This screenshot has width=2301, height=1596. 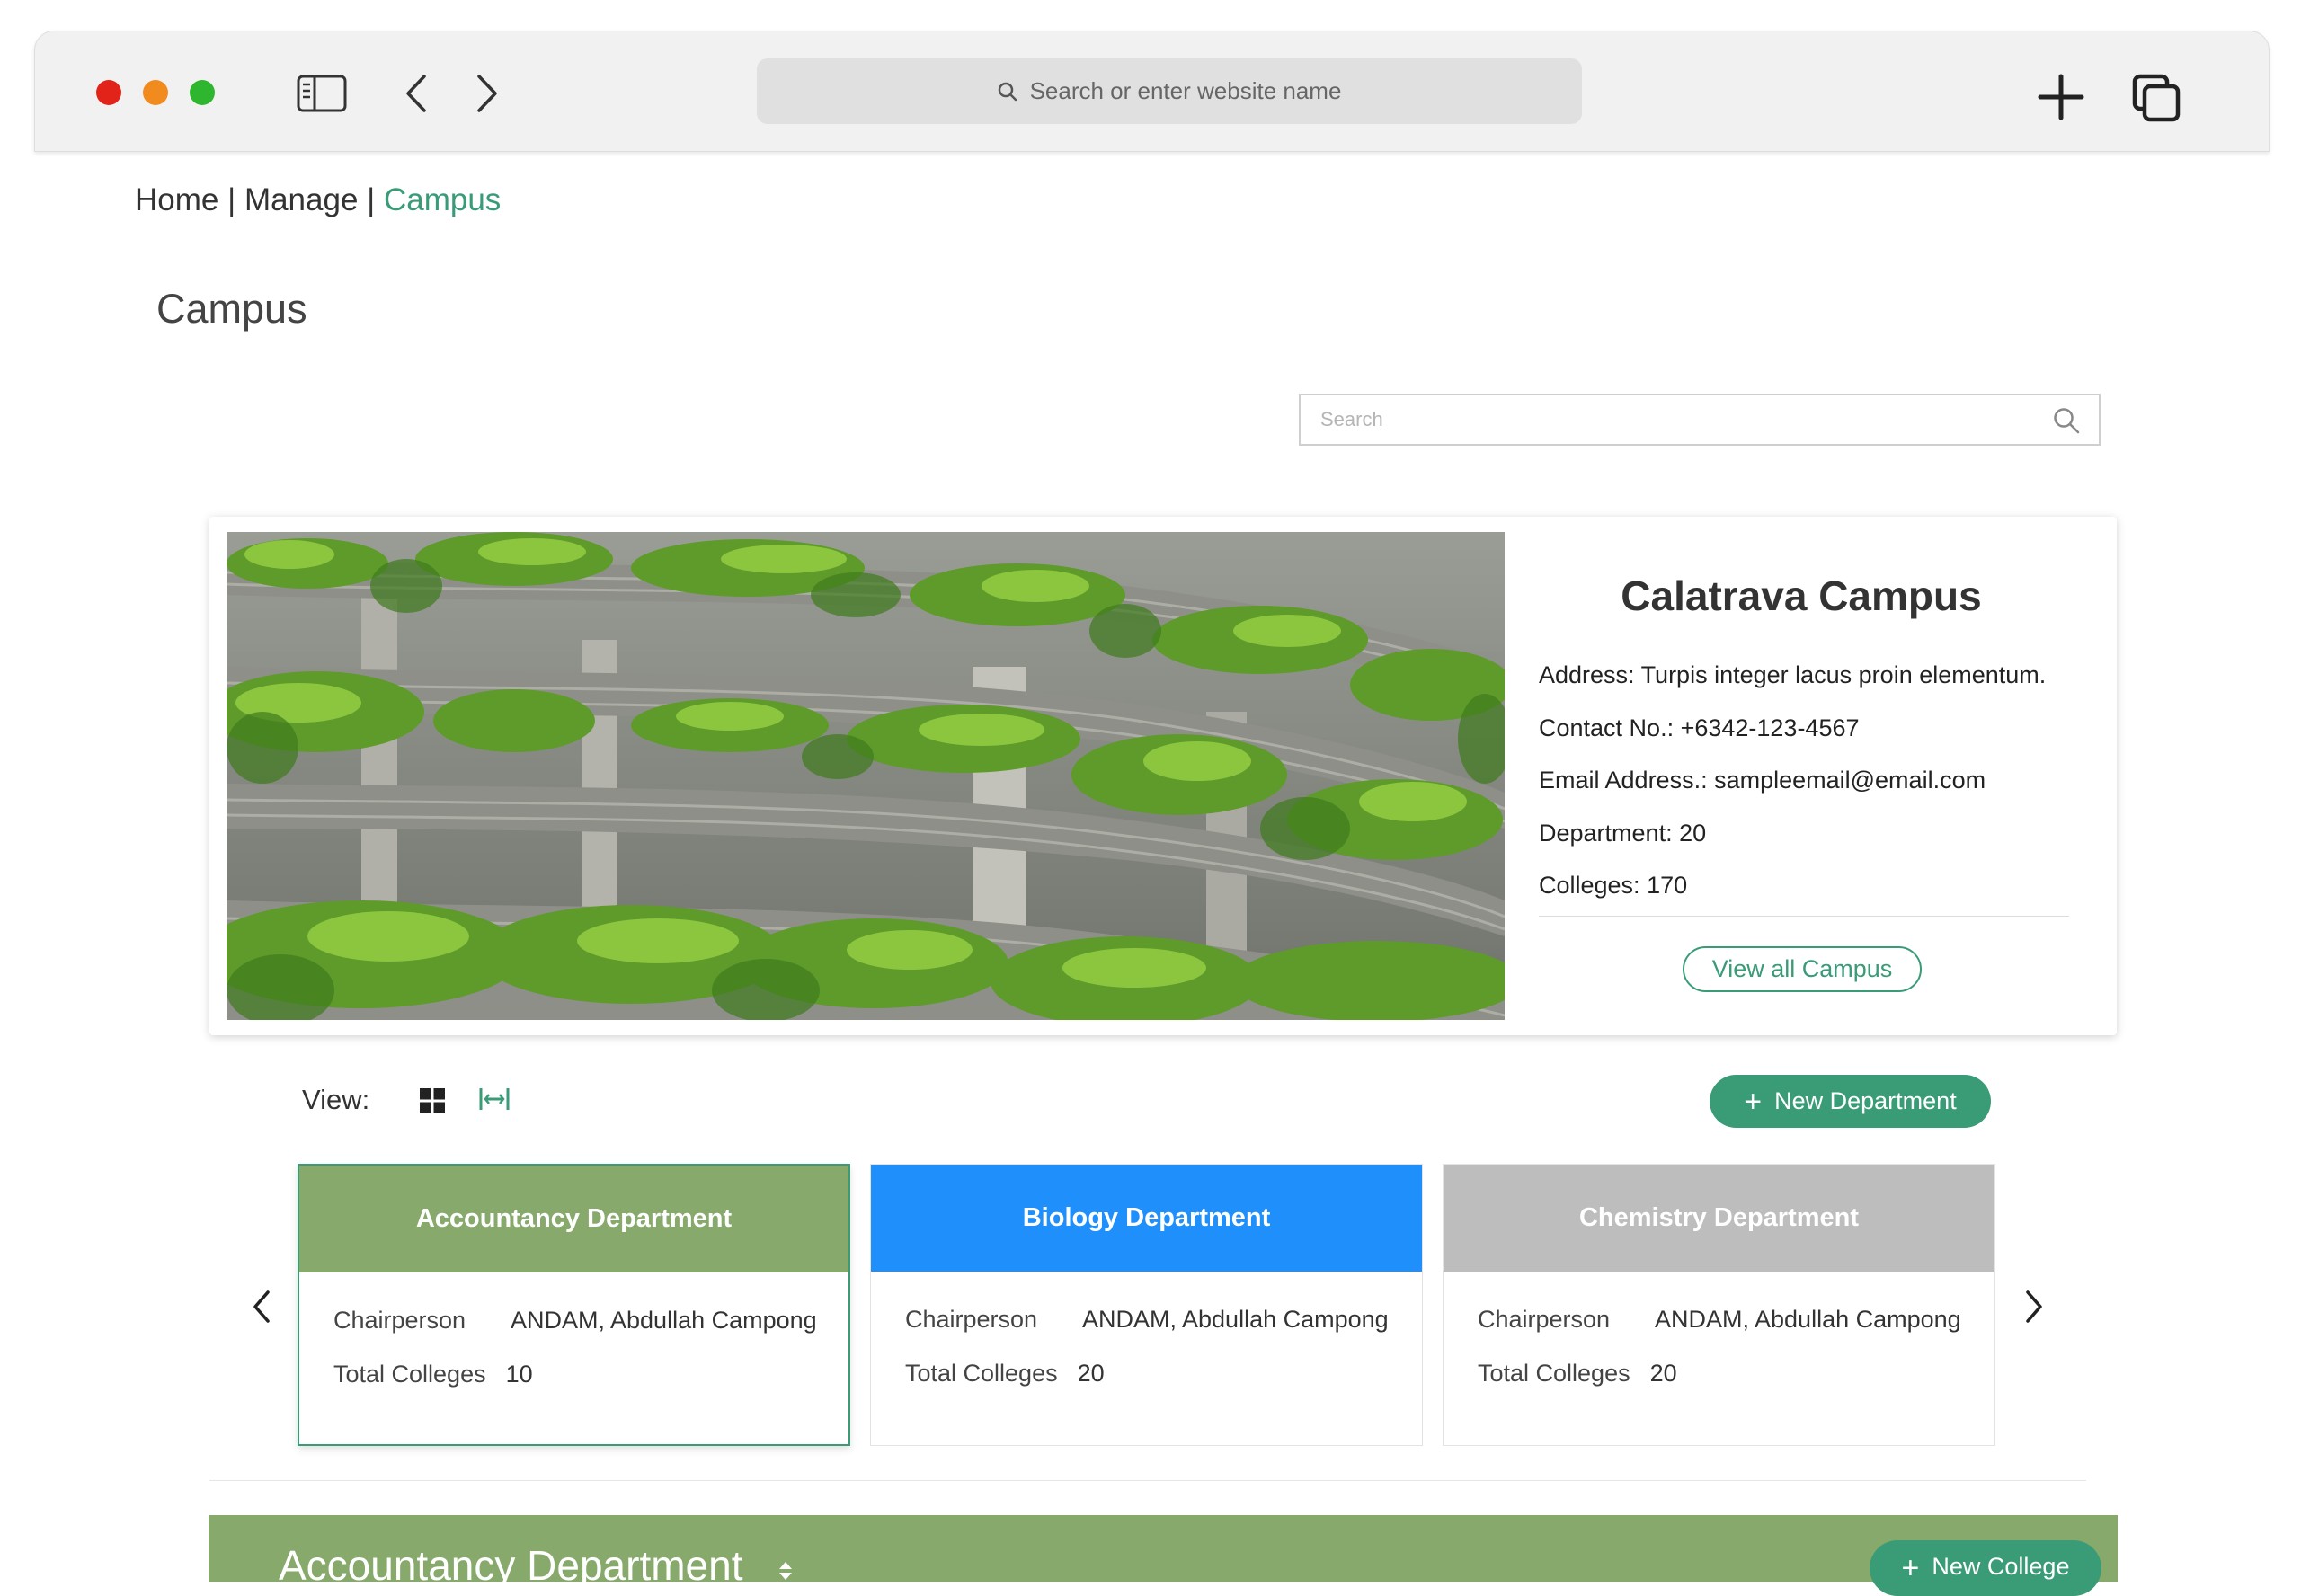 What do you see at coordinates (442, 199) in the screenshot?
I see `breadcrumb-current: Campus` at bounding box center [442, 199].